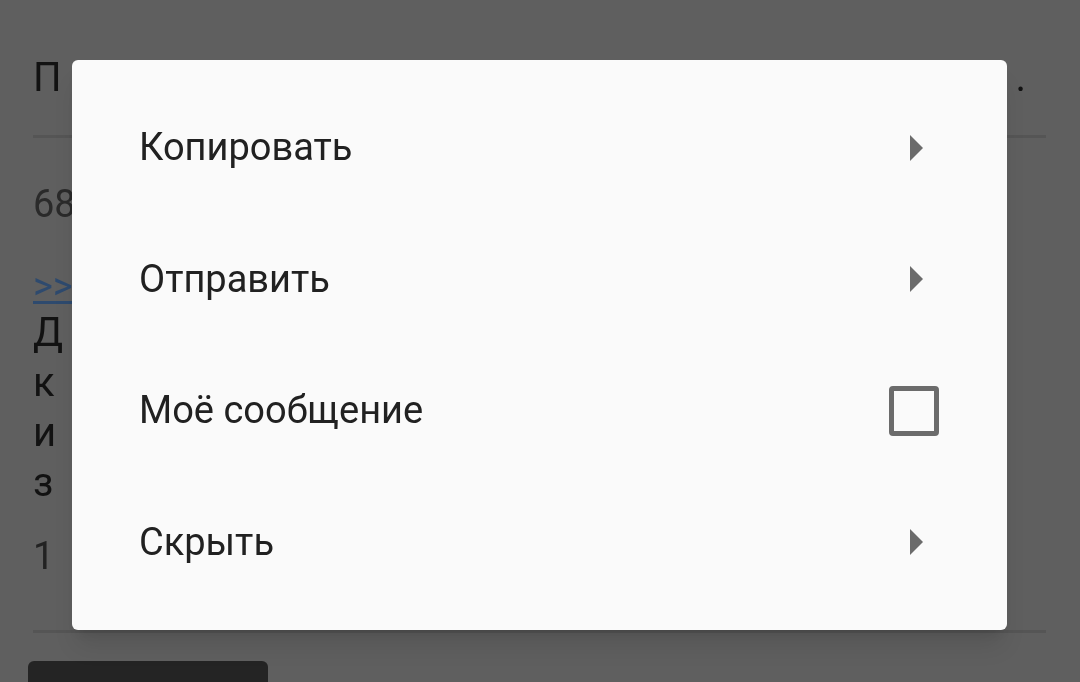 The image size is (1080, 682). What do you see at coordinates (45, 433) in the screenshot?
I see `post-text: и` at bounding box center [45, 433].